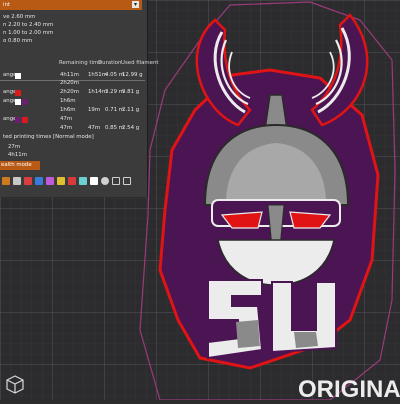 This screenshot has width=400, height=404. I want to click on pause-prints-icon, so click(83, 181).